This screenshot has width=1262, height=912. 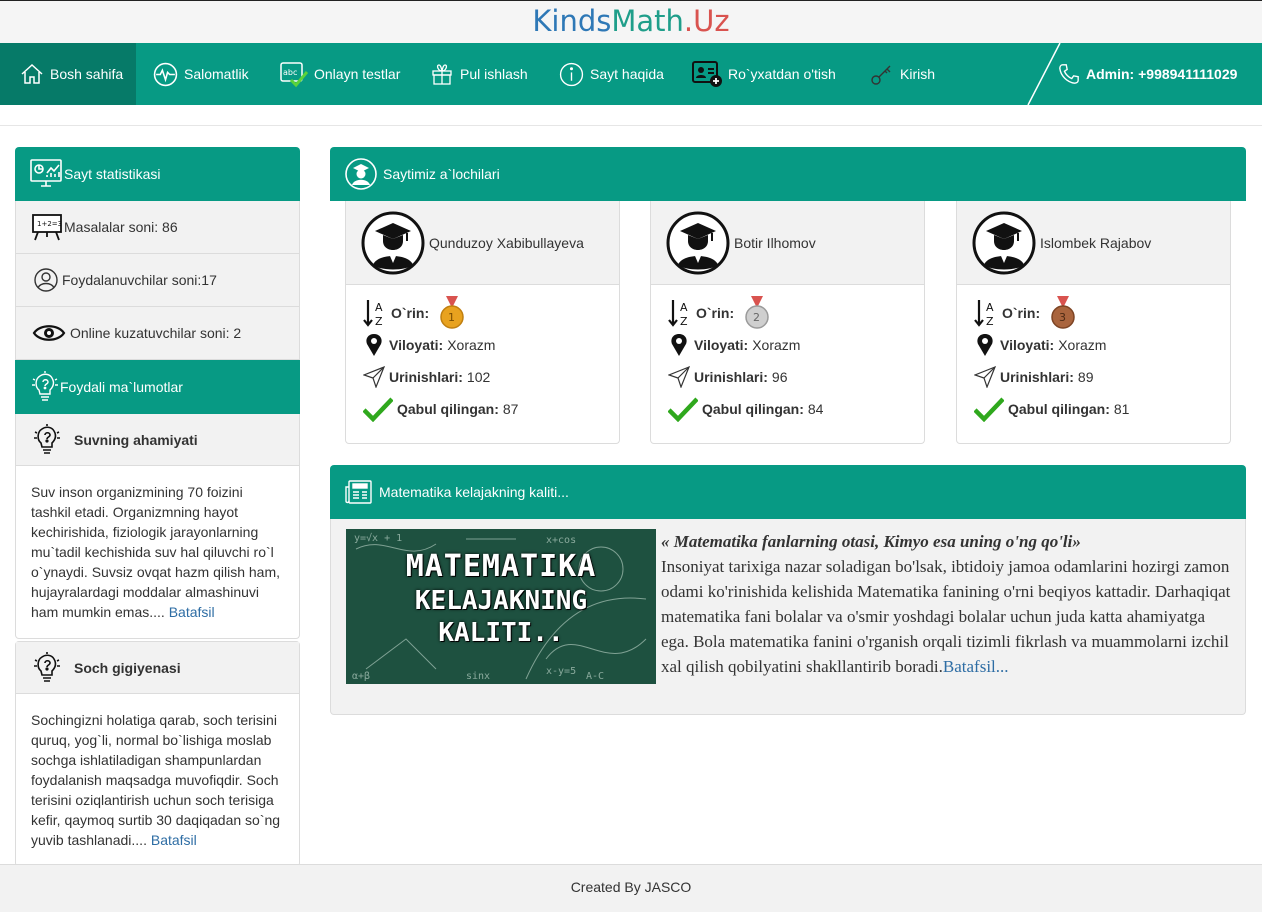 What do you see at coordinates (491, 409) in the screenshot?
I see `leader-accepted-row: Qabul qilingan: 87` at bounding box center [491, 409].